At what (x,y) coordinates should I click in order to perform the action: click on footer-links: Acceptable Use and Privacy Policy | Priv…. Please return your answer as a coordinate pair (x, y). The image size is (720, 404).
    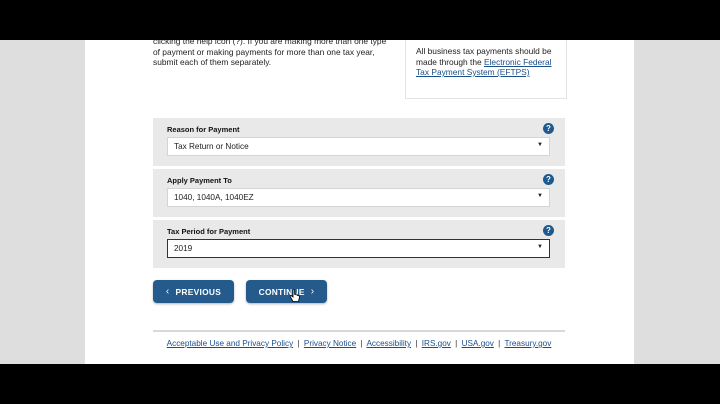
    Looking at the image, I should click on (359, 343).